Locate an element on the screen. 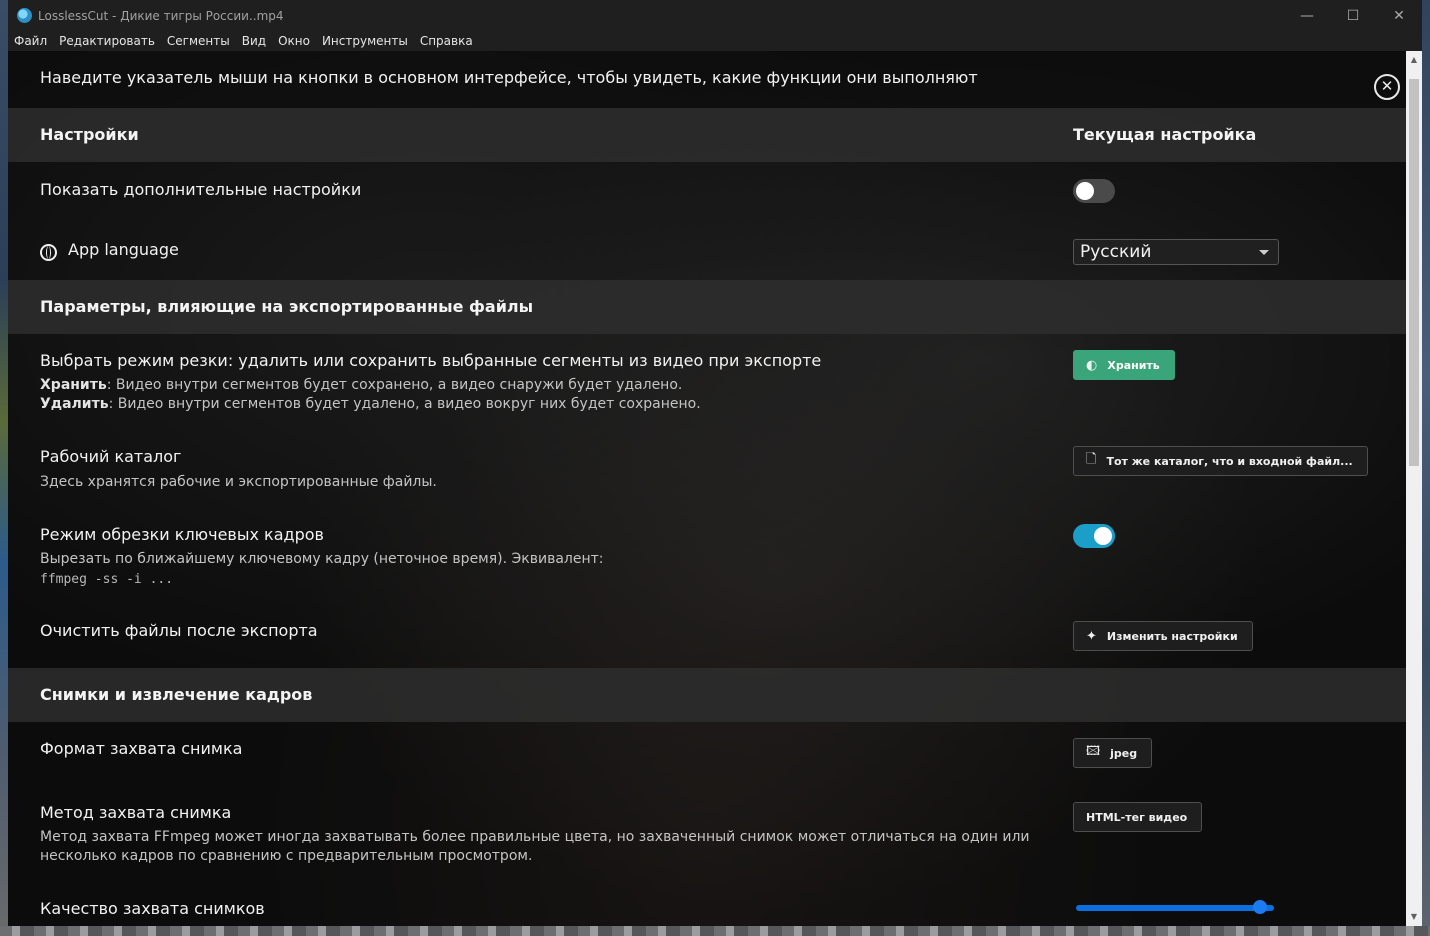 The height and width of the screenshot is (936, 1430). menu-help: Справка is located at coordinates (446, 41).